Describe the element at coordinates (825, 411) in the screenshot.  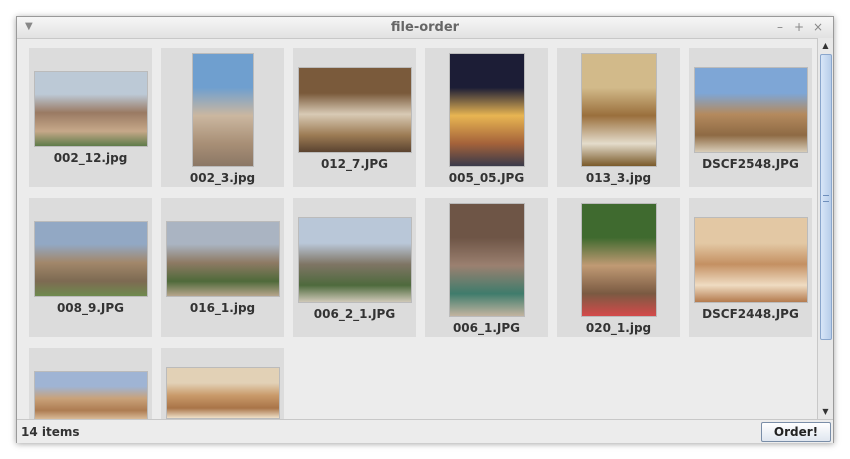
I see `scroll-down-arrow-icon: ▼` at that location.